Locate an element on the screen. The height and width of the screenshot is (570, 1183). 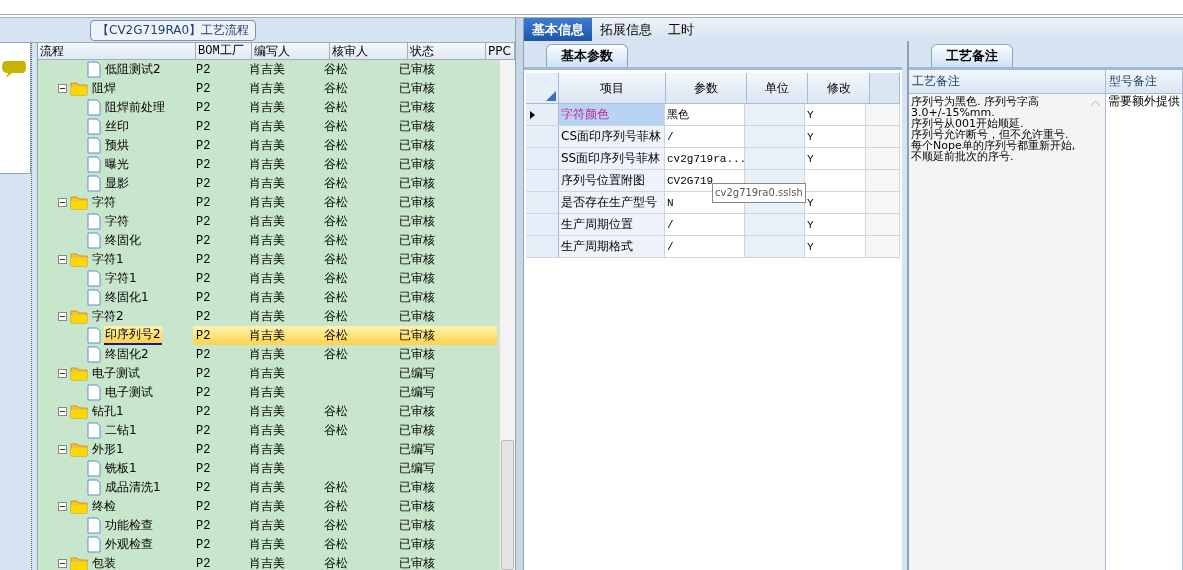
column-header: BOM工厂 is located at coordinates (224, 51).